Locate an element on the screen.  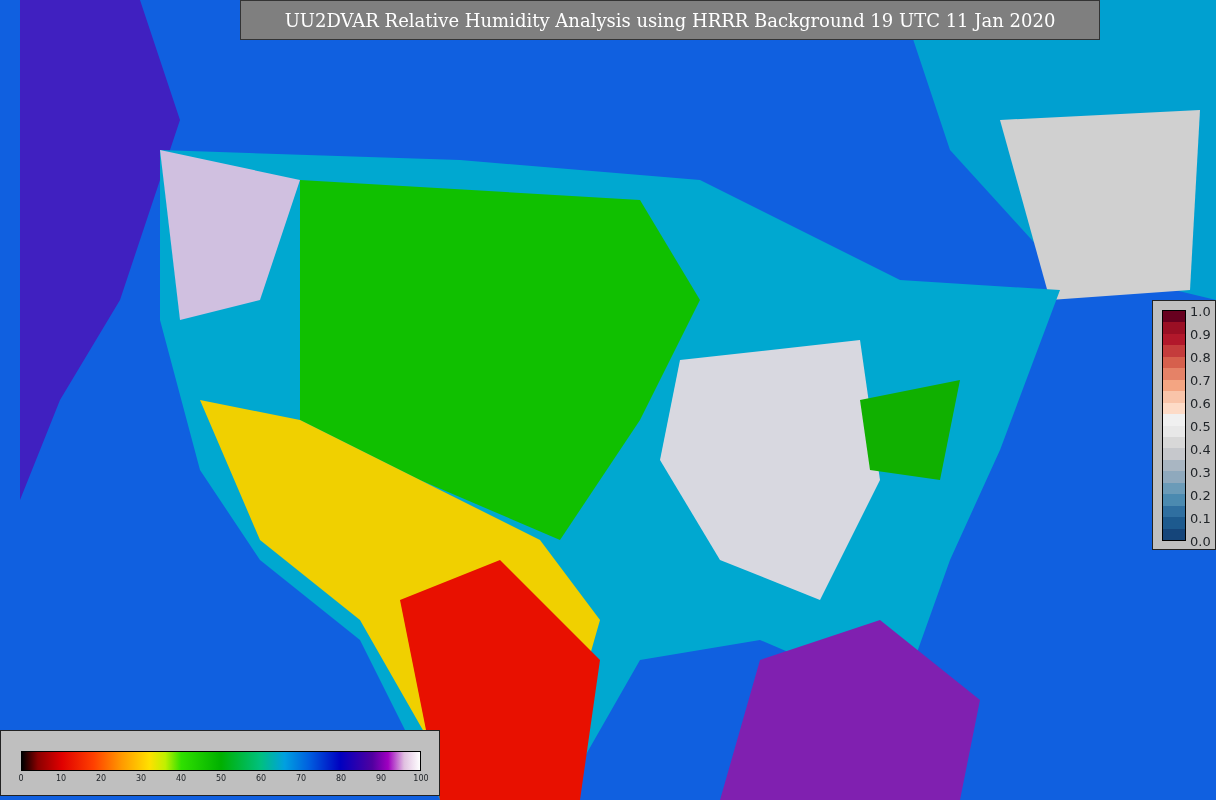
scale-tick-label: 40 is located at coordinates (181, 779).